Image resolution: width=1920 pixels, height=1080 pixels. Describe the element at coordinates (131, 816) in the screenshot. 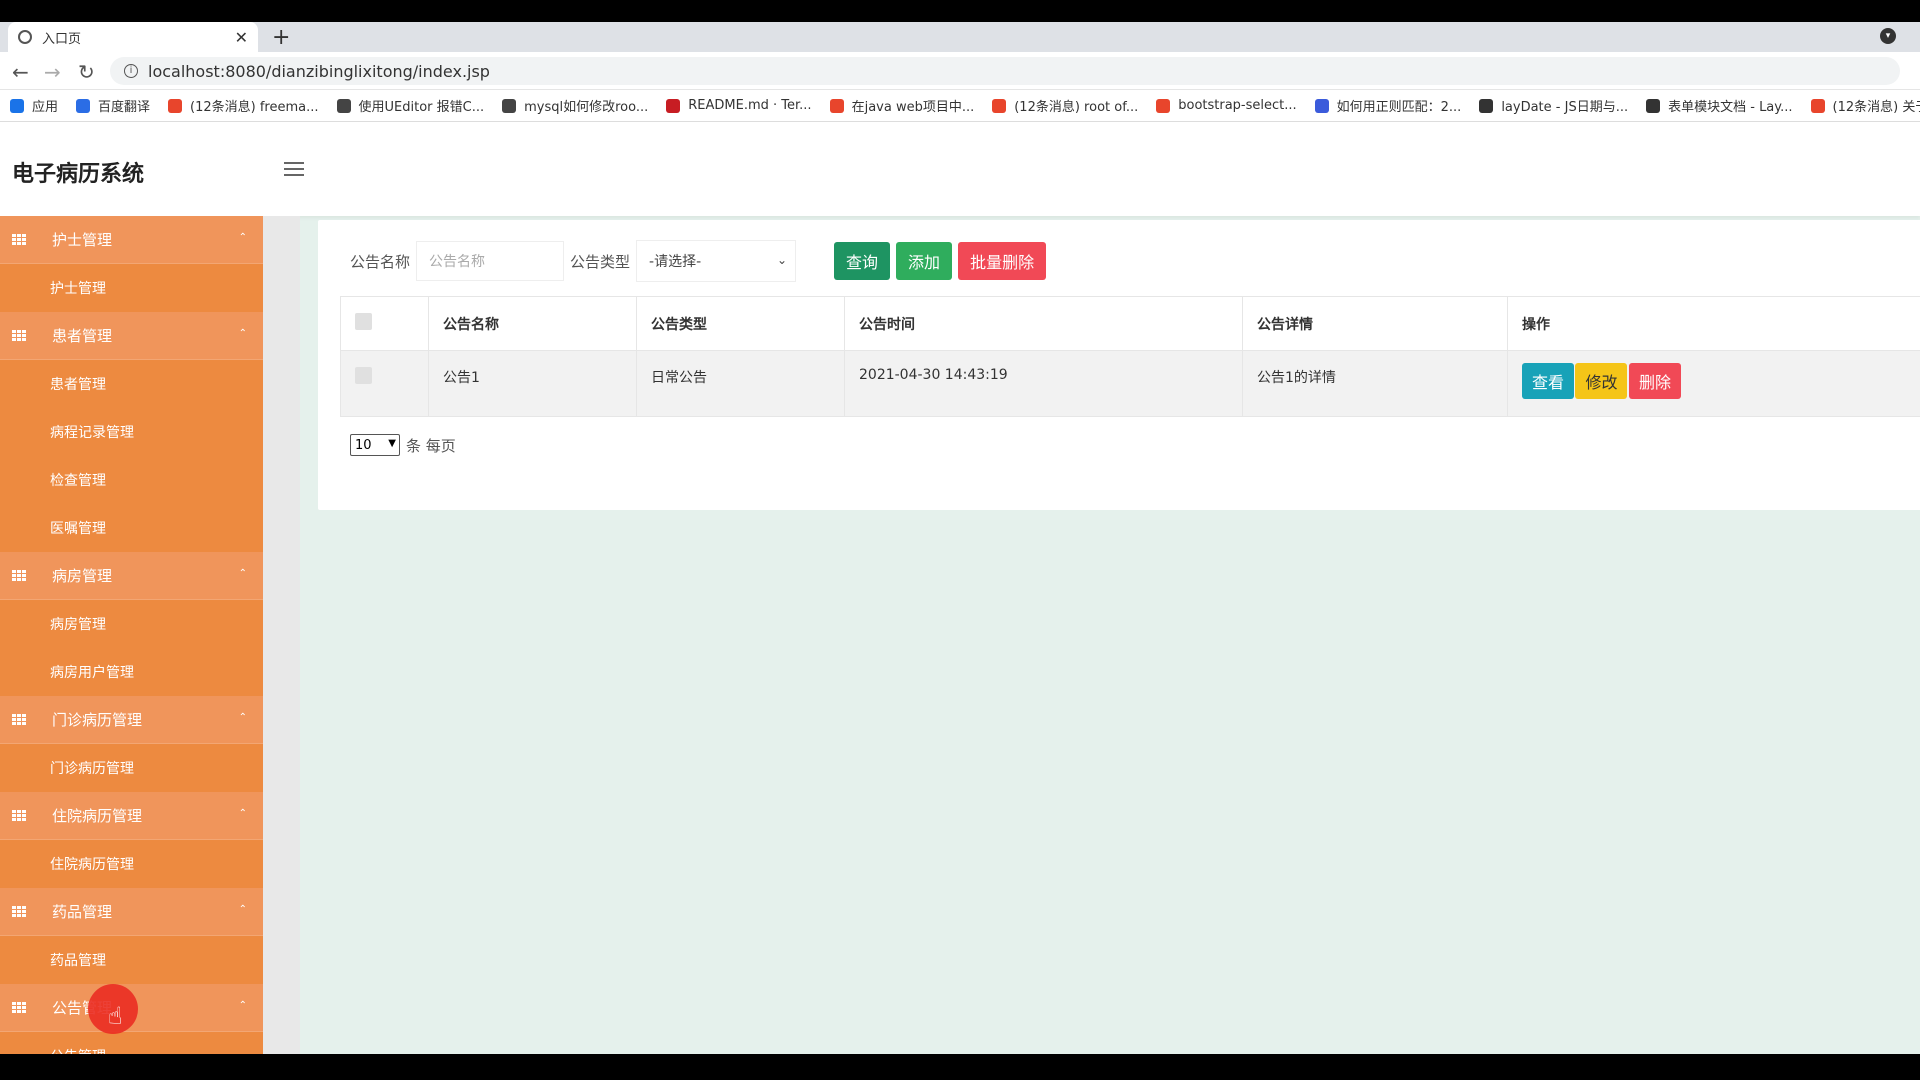

I see `sidebar-group: 住院病历管理 ⌃` at that location.